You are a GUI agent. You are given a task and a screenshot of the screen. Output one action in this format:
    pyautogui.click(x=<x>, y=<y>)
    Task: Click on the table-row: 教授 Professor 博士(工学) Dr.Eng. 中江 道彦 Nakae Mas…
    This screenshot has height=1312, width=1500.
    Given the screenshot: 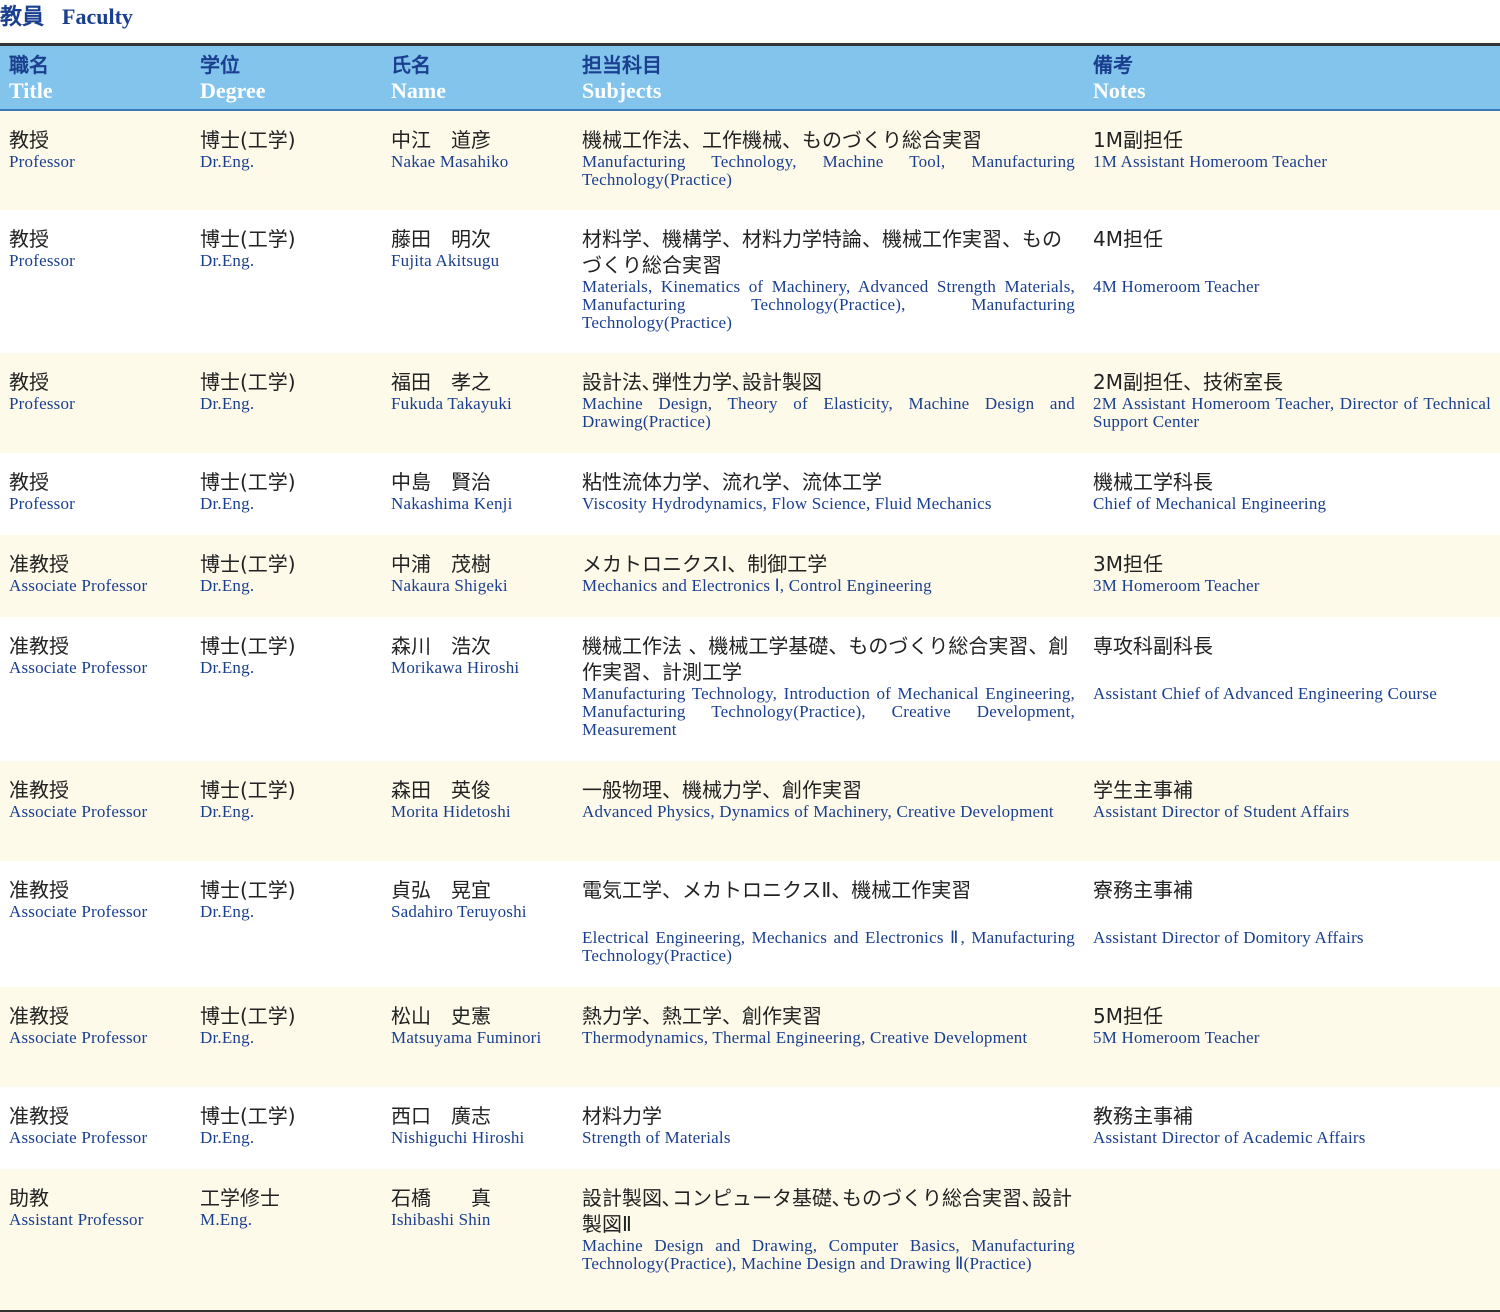 What is the action you would take?
    pyautogui.click(x=750, y=160)
    